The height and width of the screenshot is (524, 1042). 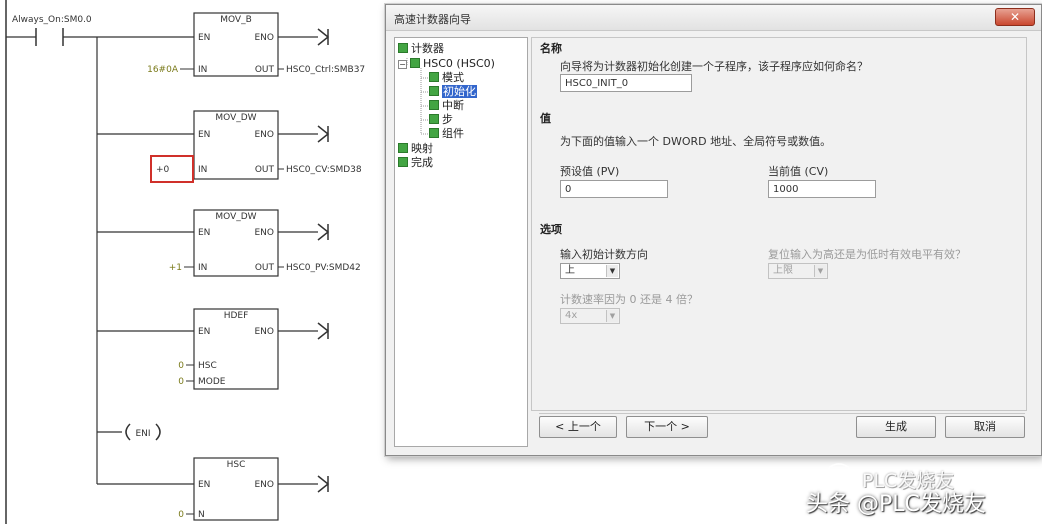 What do you see at coordinates (571, 315) in the screenshot?
I see `rate-value: 4x` at bounding box center [571, 315].